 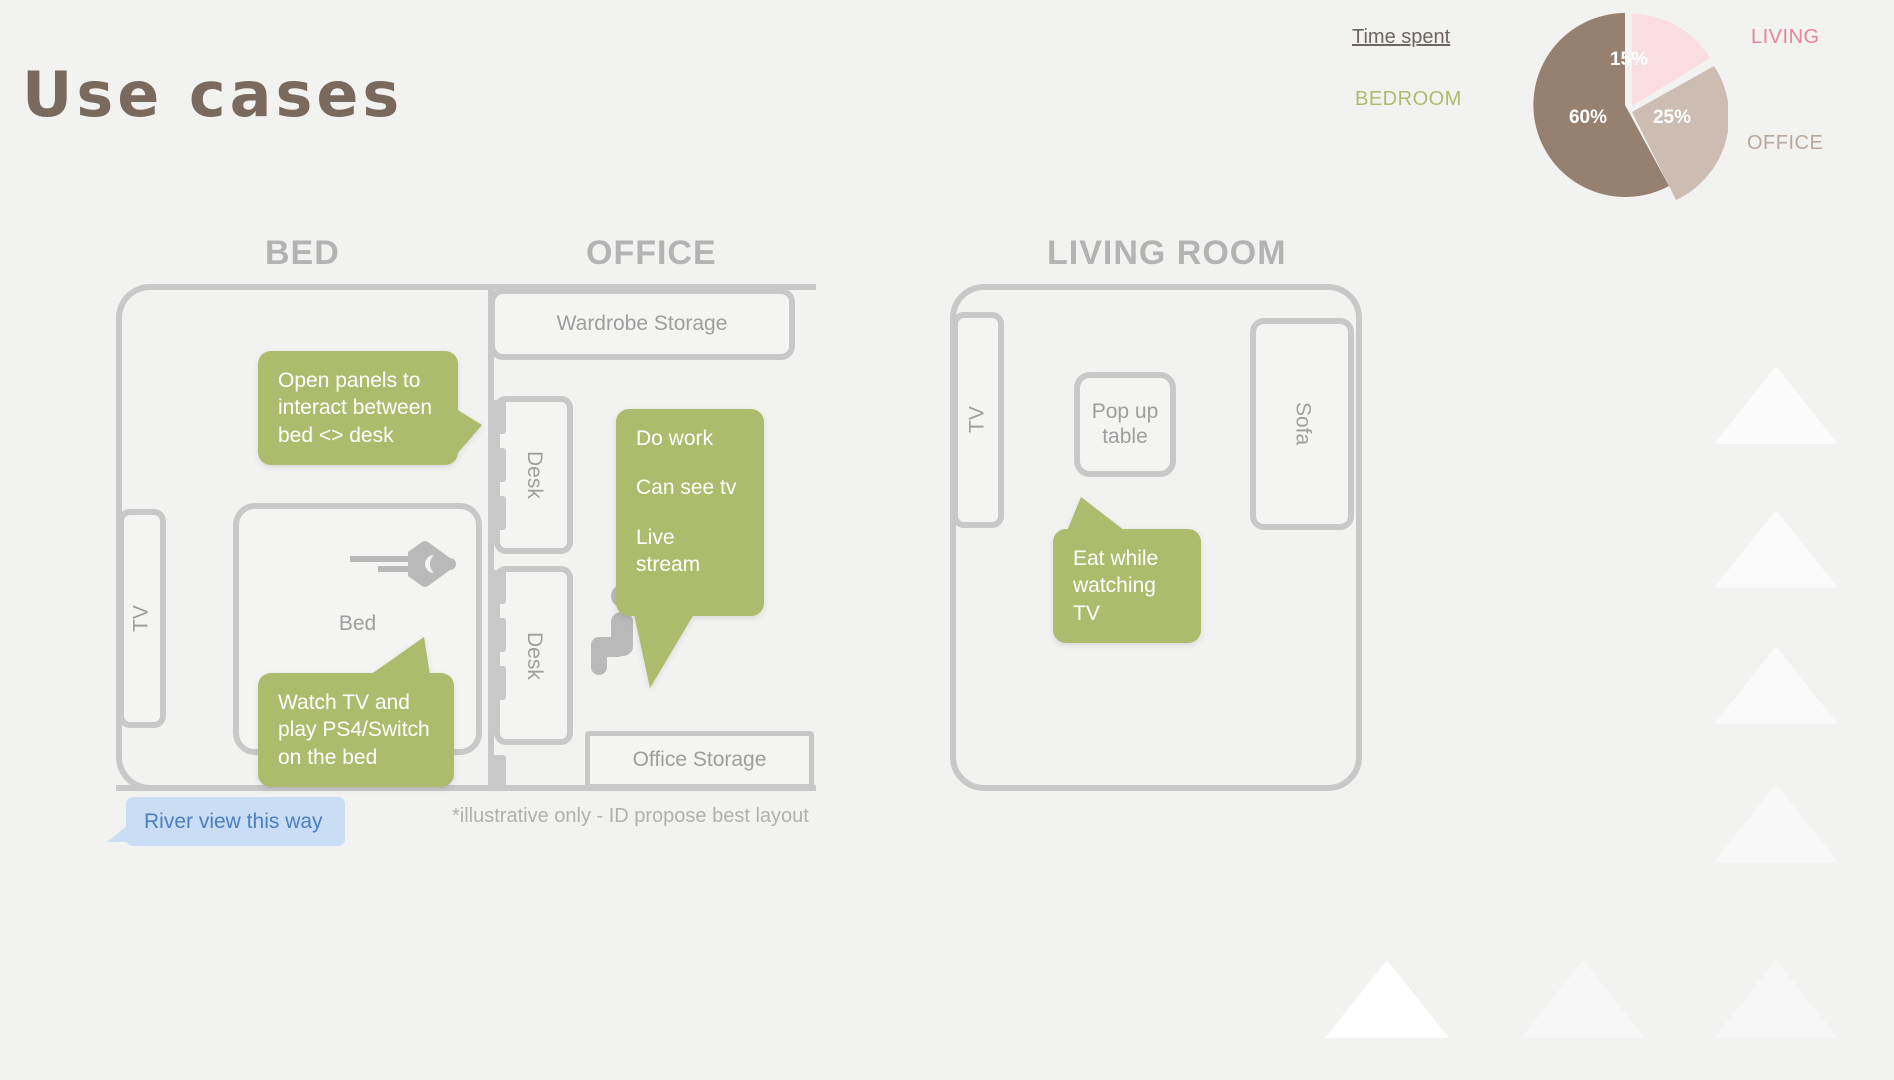 I want to click on bubble-watch-tv: Watch TV and play PS4/Switch on the bed, so click(x=356, y=712).